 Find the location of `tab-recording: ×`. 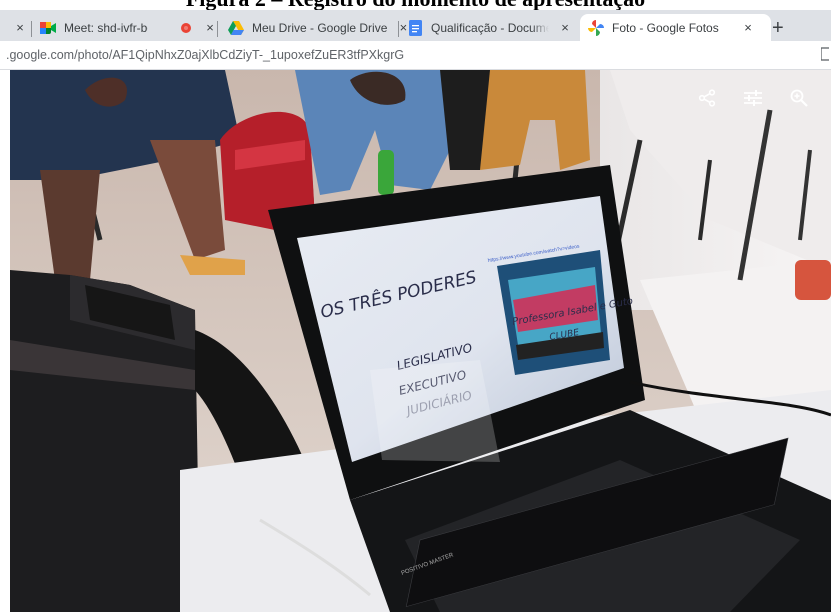

tab-recording: × is located at coordinates (198, 27).